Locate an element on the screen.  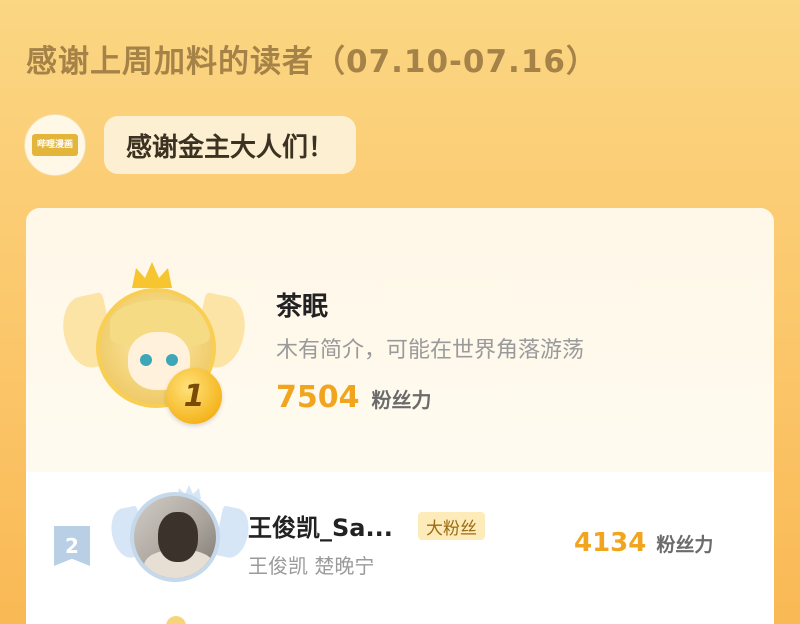
page-title: 感谢上周加料的读者（07.10-07.16） is located at coordinates (312, 62).